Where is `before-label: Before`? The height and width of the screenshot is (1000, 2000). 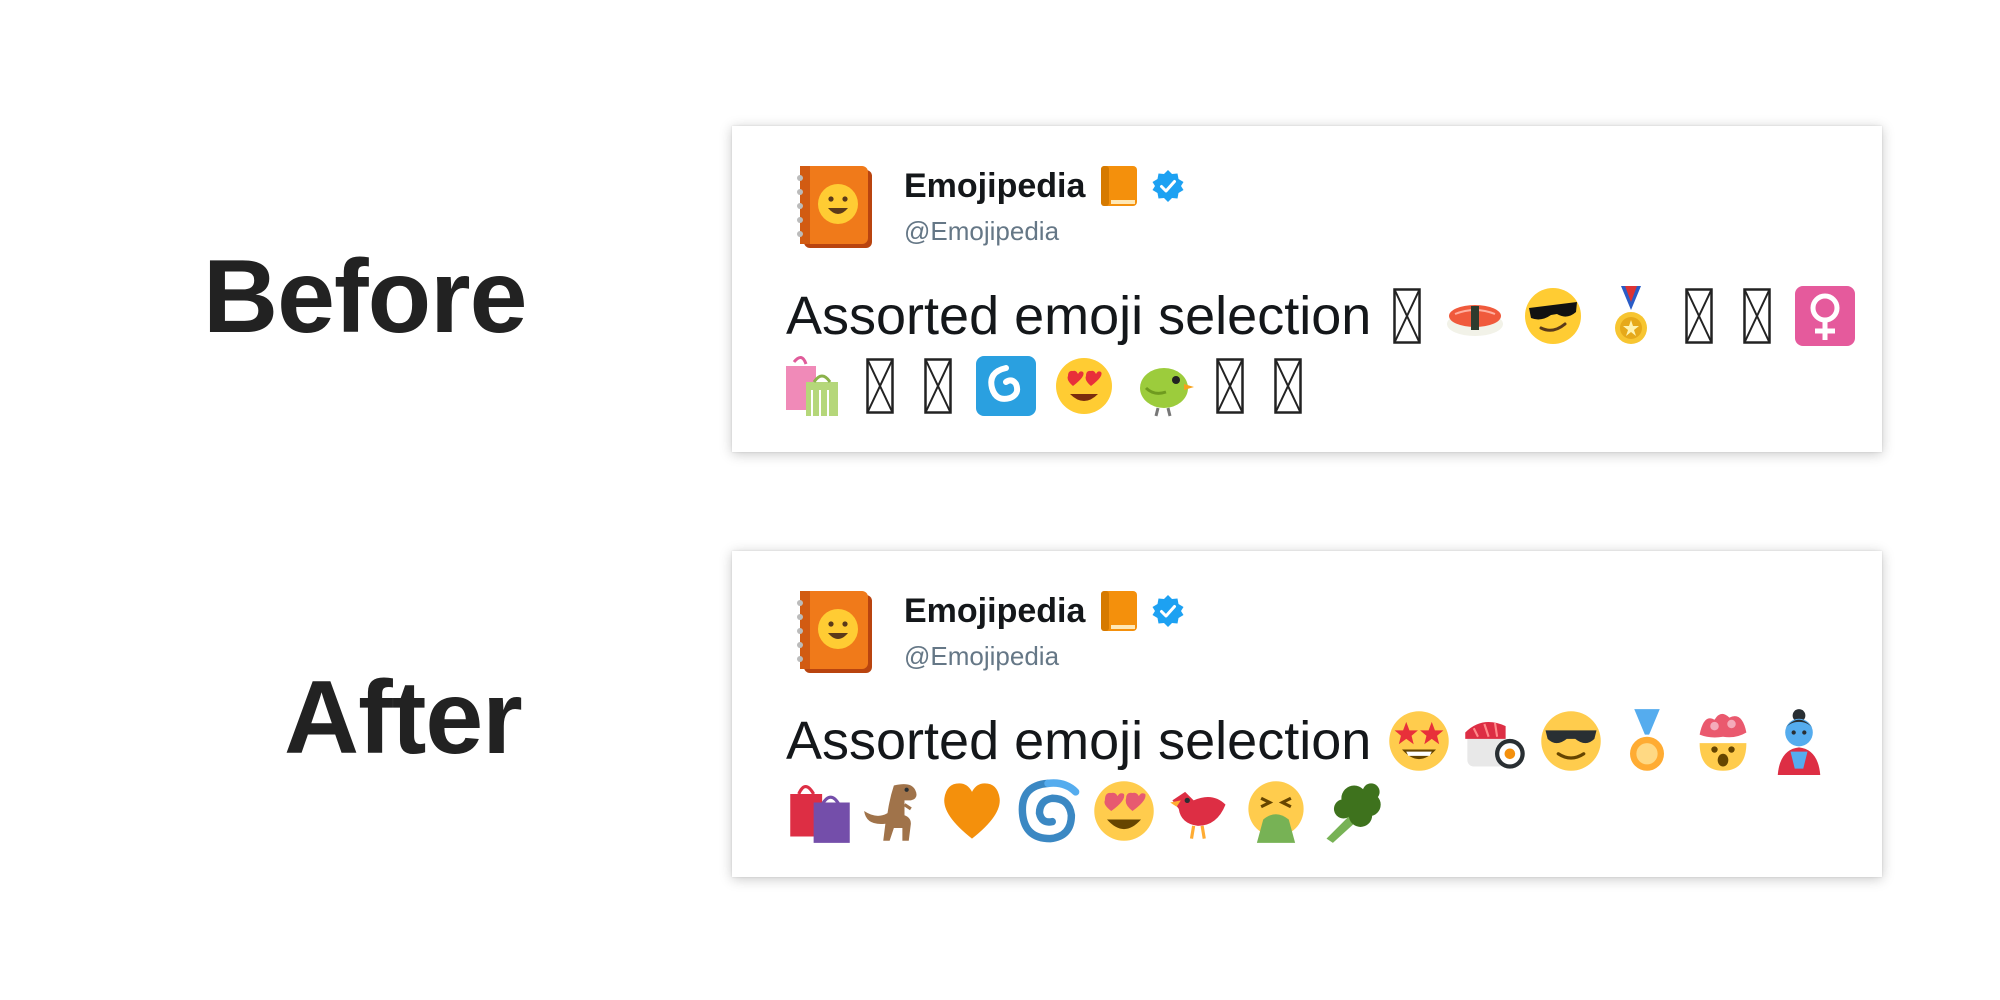 before-label: Before is located at coordinates (365, 297).